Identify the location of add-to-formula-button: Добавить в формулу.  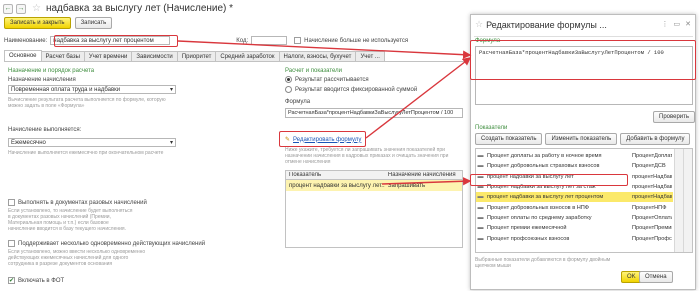
(655, 139).